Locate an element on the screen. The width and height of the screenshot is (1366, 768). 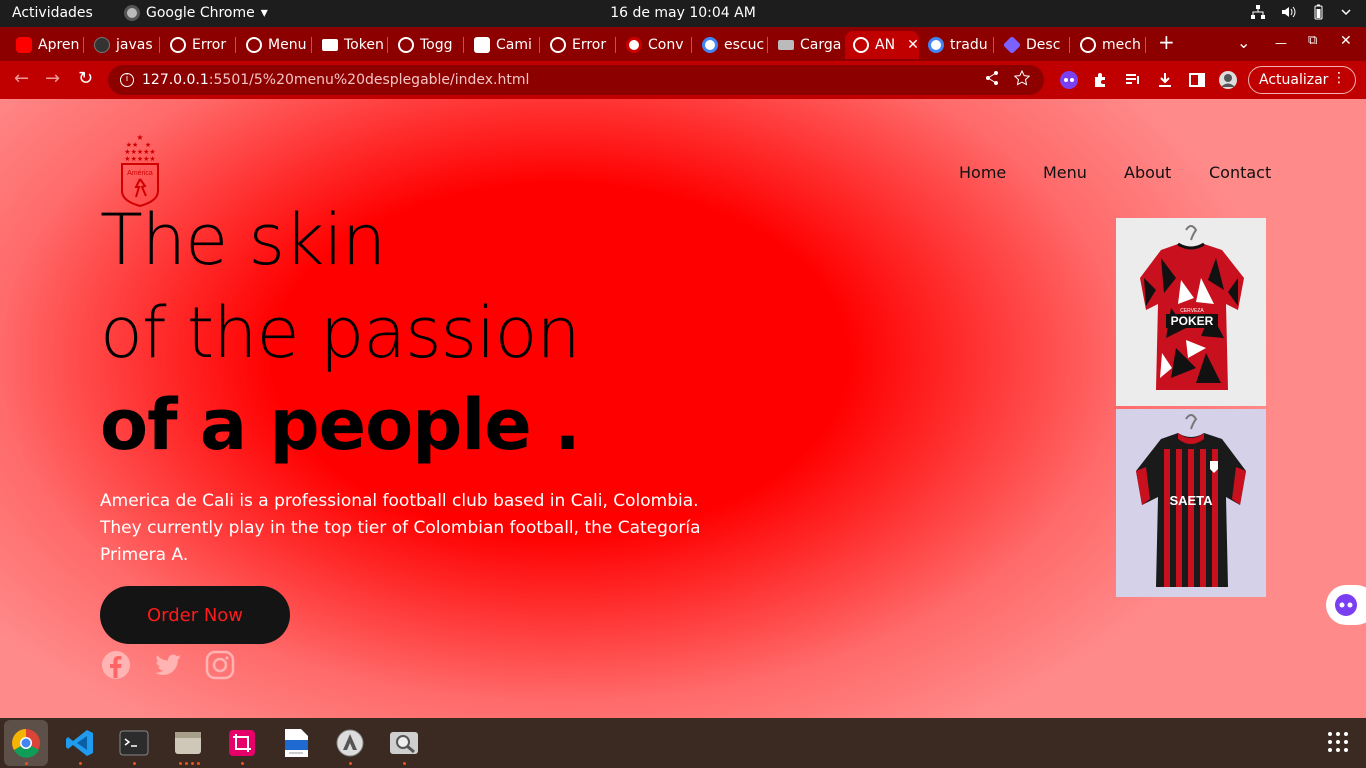
headline-line-2: of the passion is located at coordinates (340, 333).